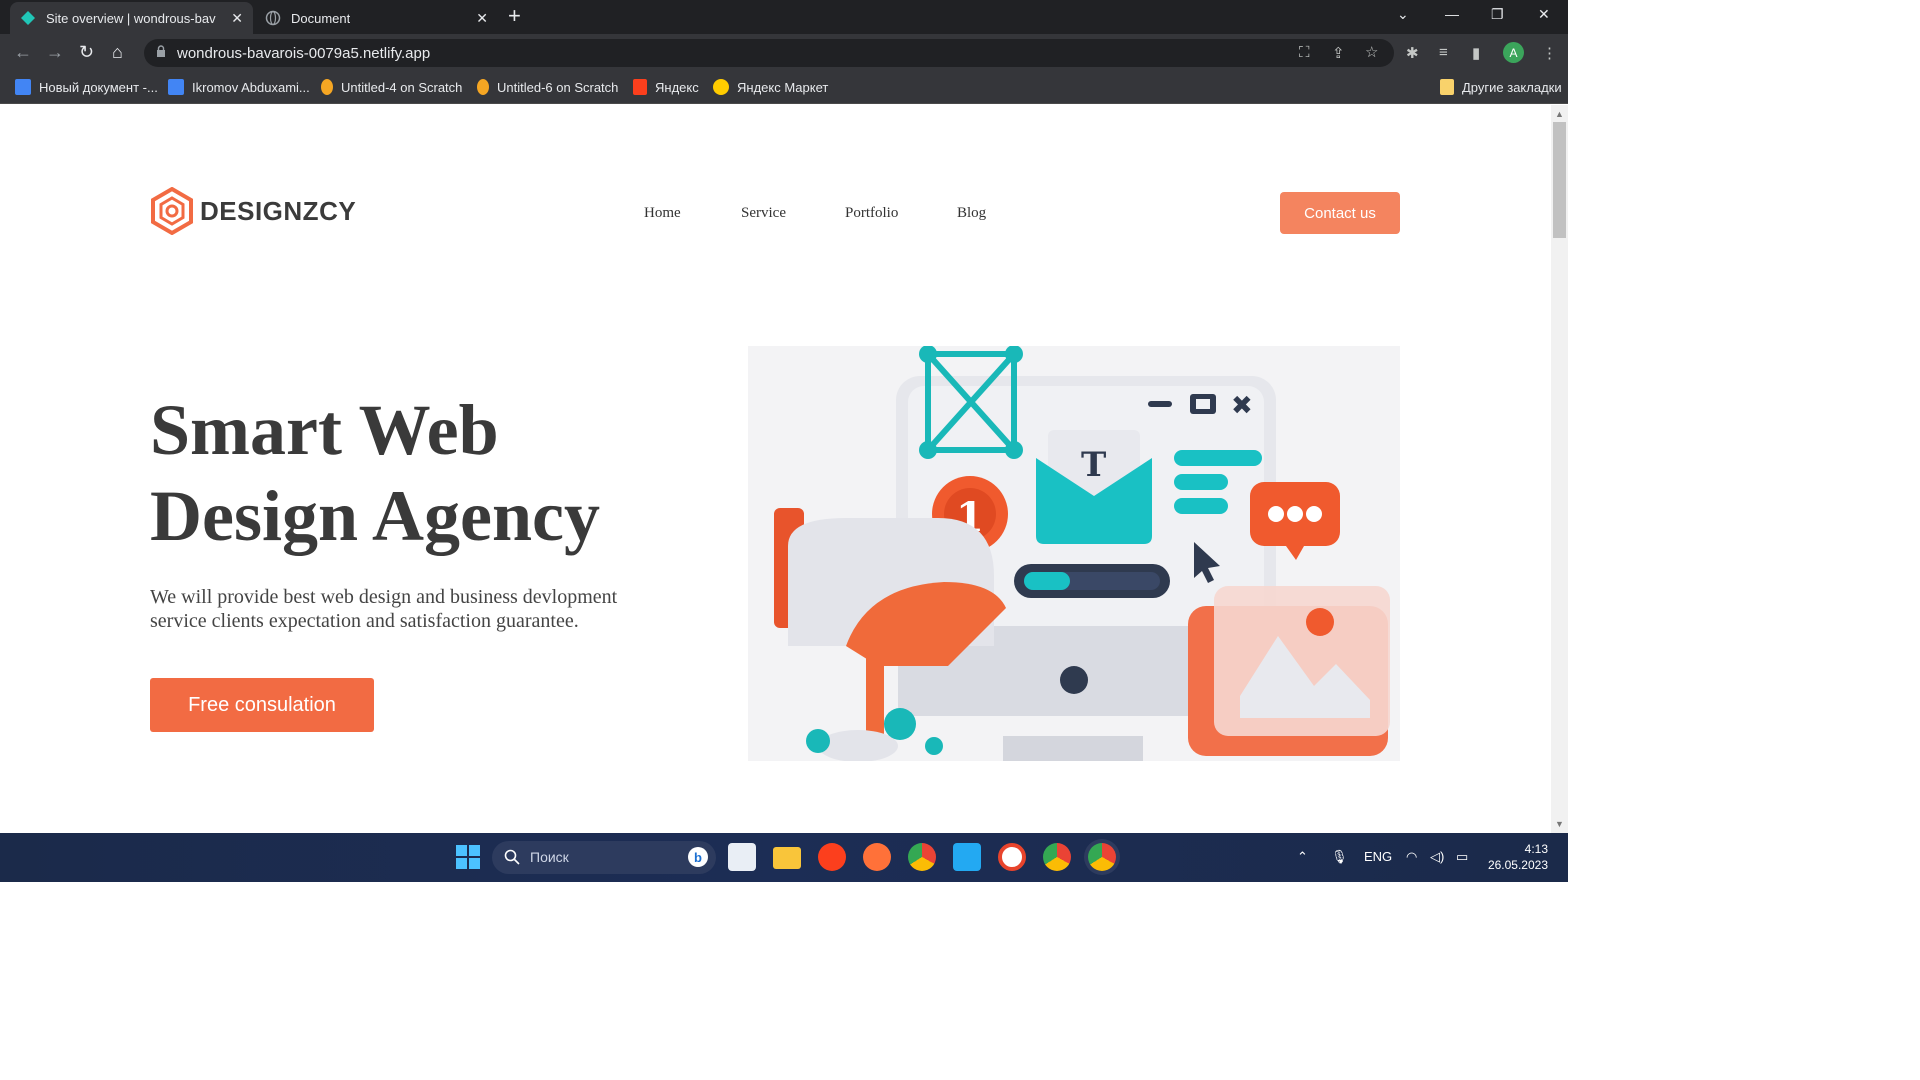  What do you see at coordinates (1517, 865) in the screenshot?
I see `clock-date: 26.05.2023` at bounding box center [1517, 865].